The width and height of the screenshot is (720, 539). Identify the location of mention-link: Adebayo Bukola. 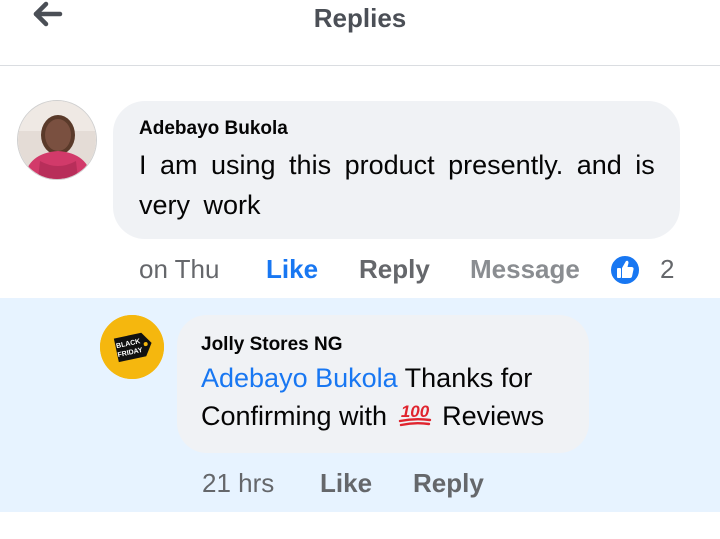
(299, 378).